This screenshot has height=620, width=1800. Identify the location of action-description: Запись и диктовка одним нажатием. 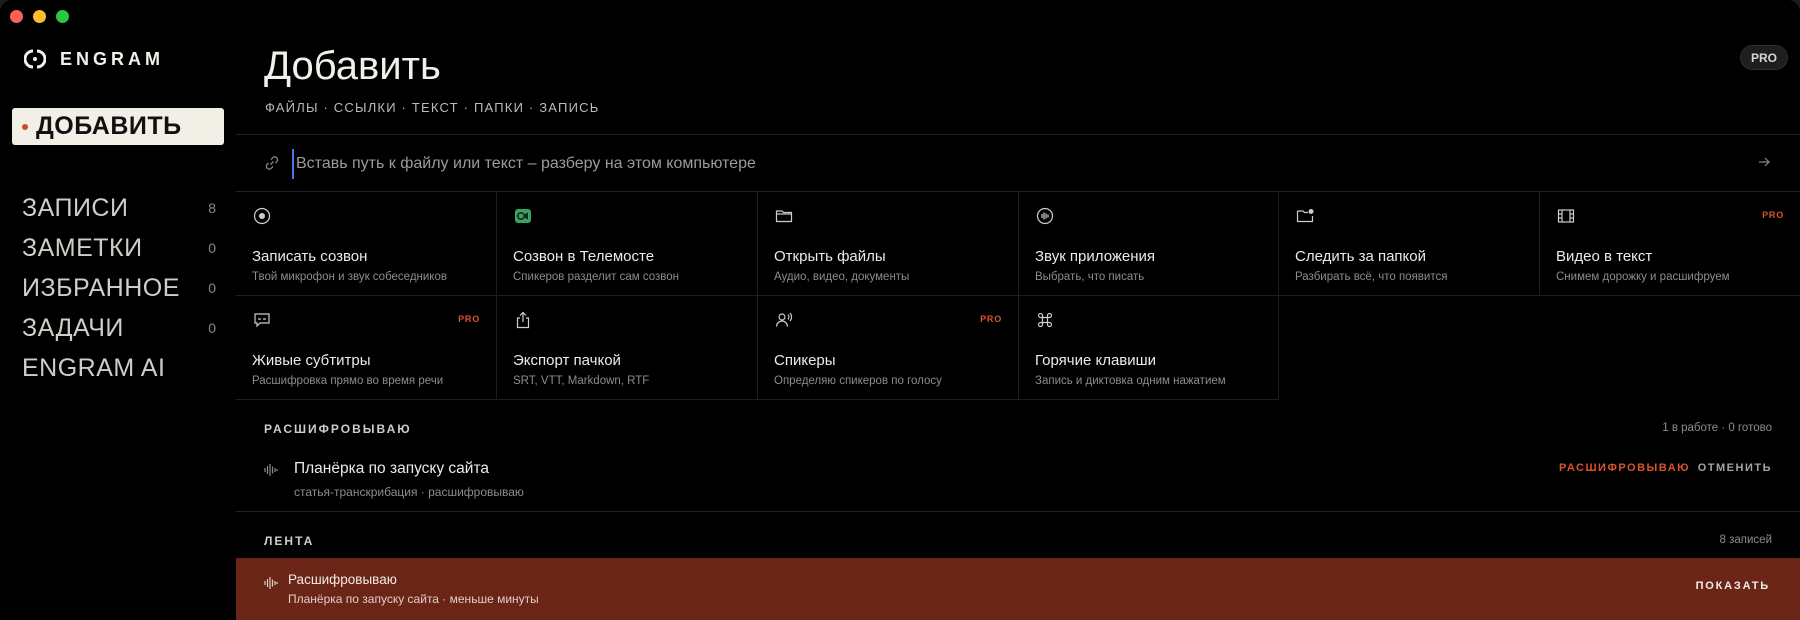
(1130, 381).